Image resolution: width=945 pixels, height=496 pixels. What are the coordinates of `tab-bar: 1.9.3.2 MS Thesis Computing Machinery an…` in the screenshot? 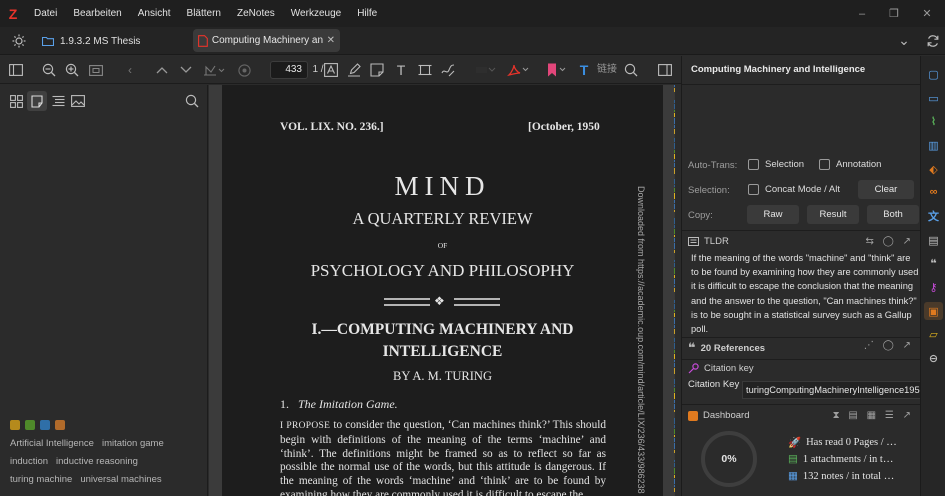 It's located at (472, 41).